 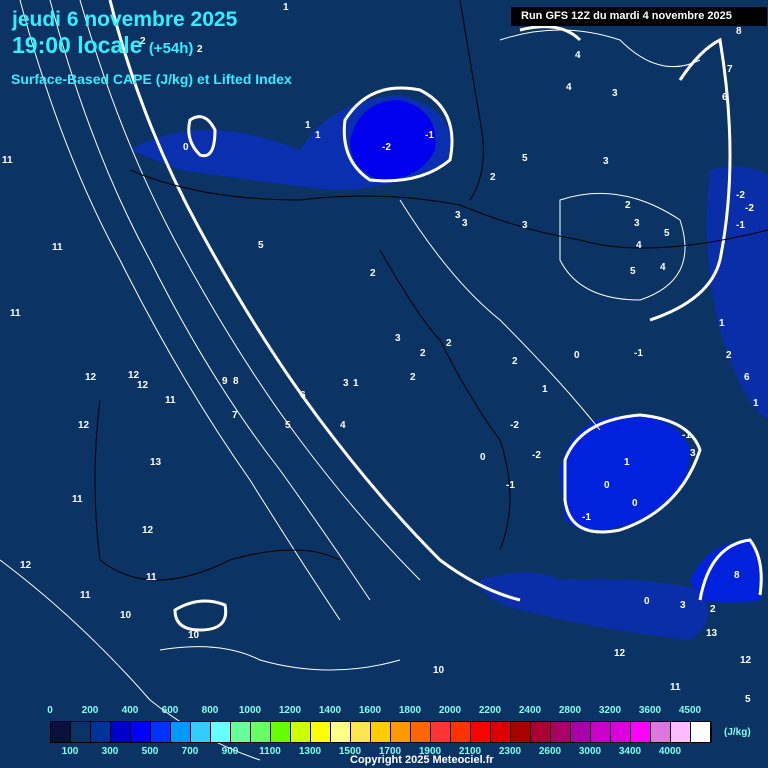 What do you see at coordinates (530, 710) in the screenshot?
I see `scale-label-top: 2400` at bounding box center [530, 710].